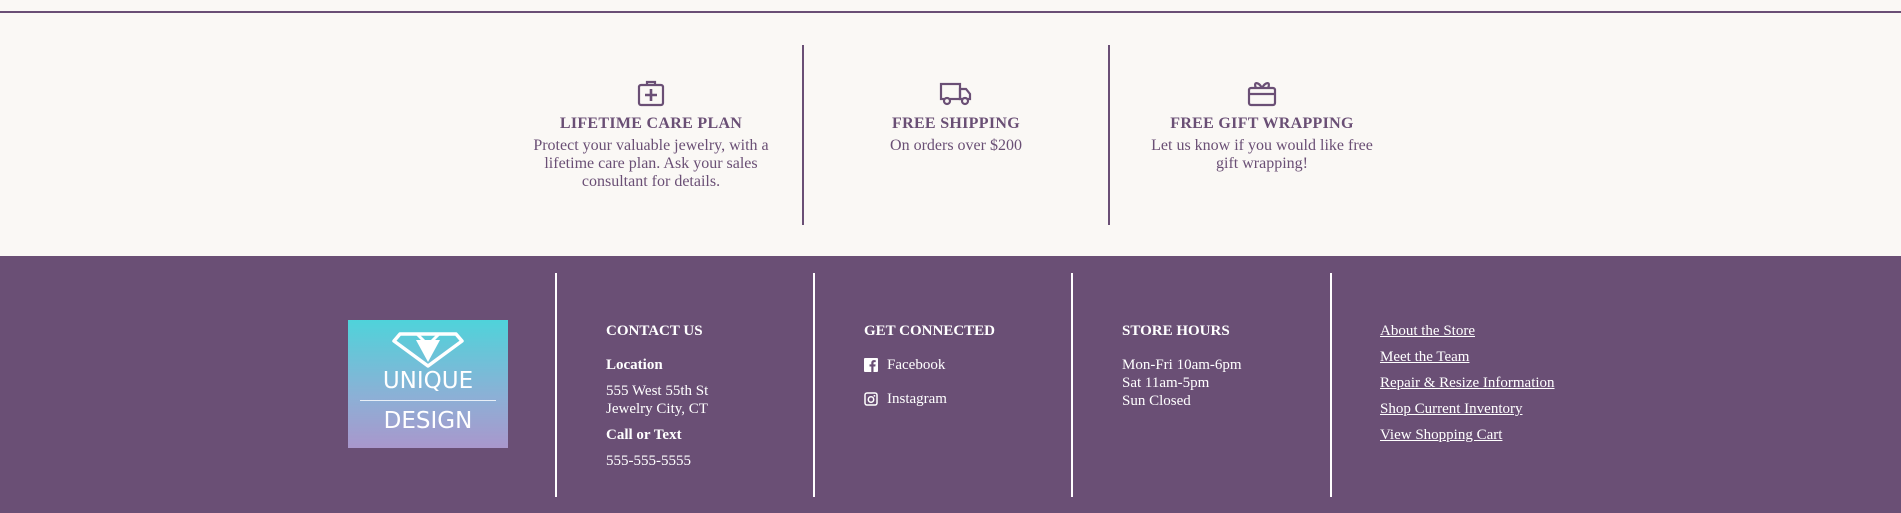 The width and height of the screenshot is (1901, 513). I want to click on connected-heading: GET CONNECTED, so click(930, 331).